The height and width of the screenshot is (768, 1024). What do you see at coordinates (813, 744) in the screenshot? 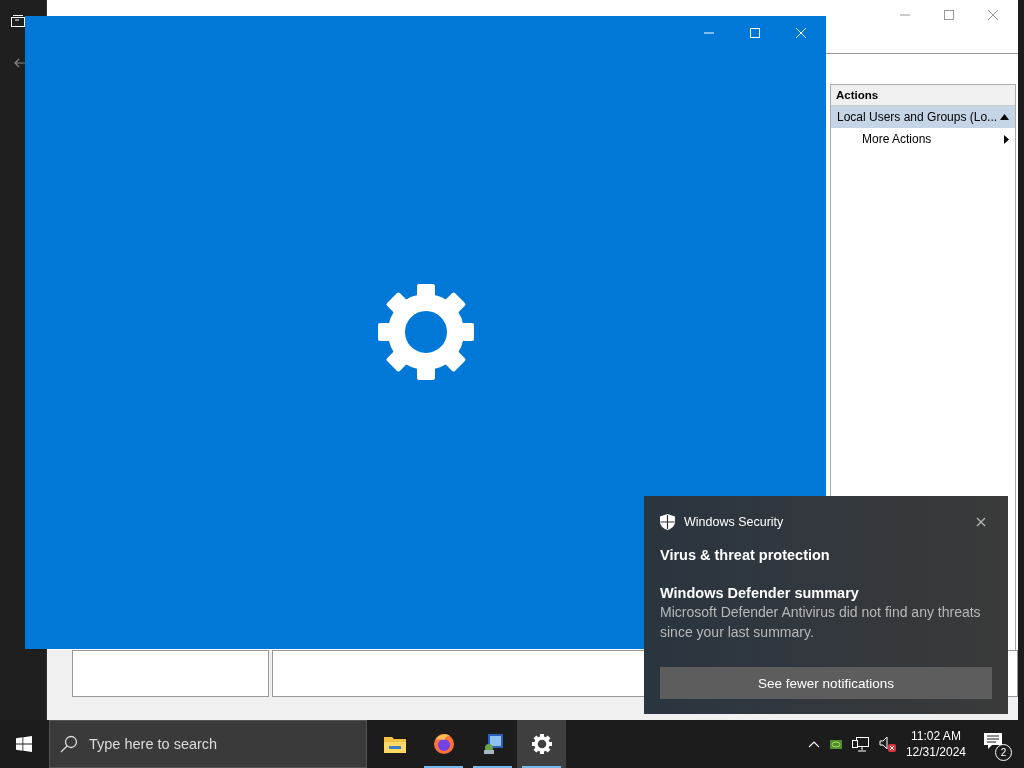
I see `chevron-up-icon` at bounding box center [813, 744].